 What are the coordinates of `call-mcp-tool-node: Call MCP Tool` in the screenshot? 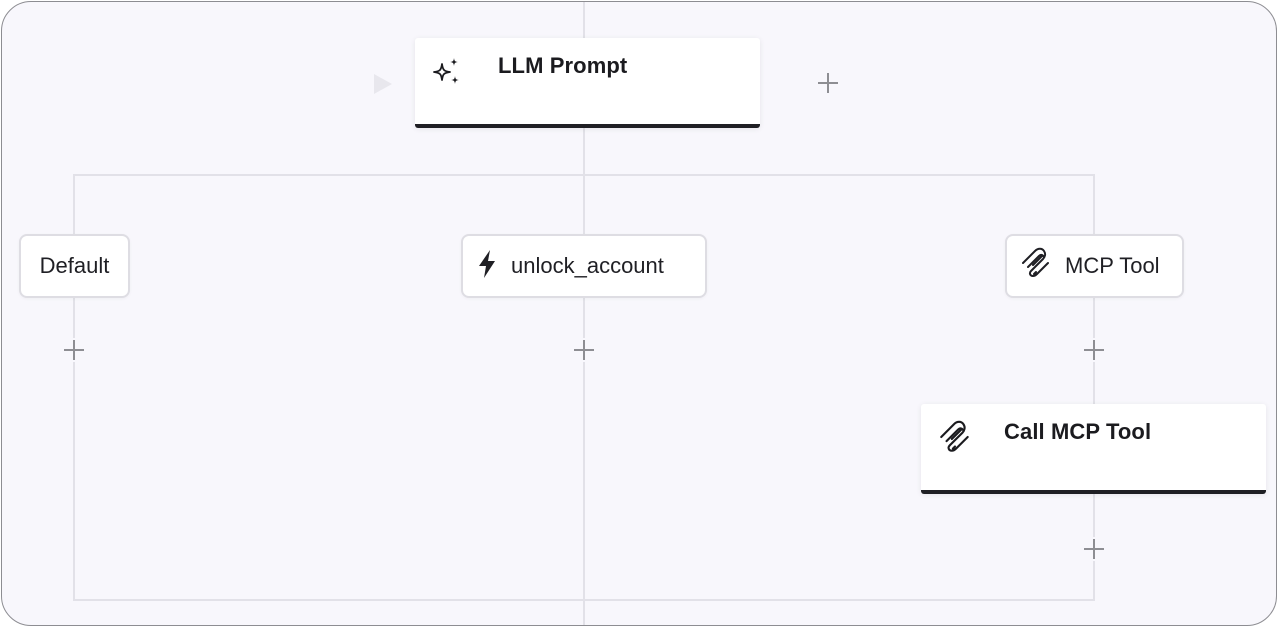 It's located at (1093, 449).